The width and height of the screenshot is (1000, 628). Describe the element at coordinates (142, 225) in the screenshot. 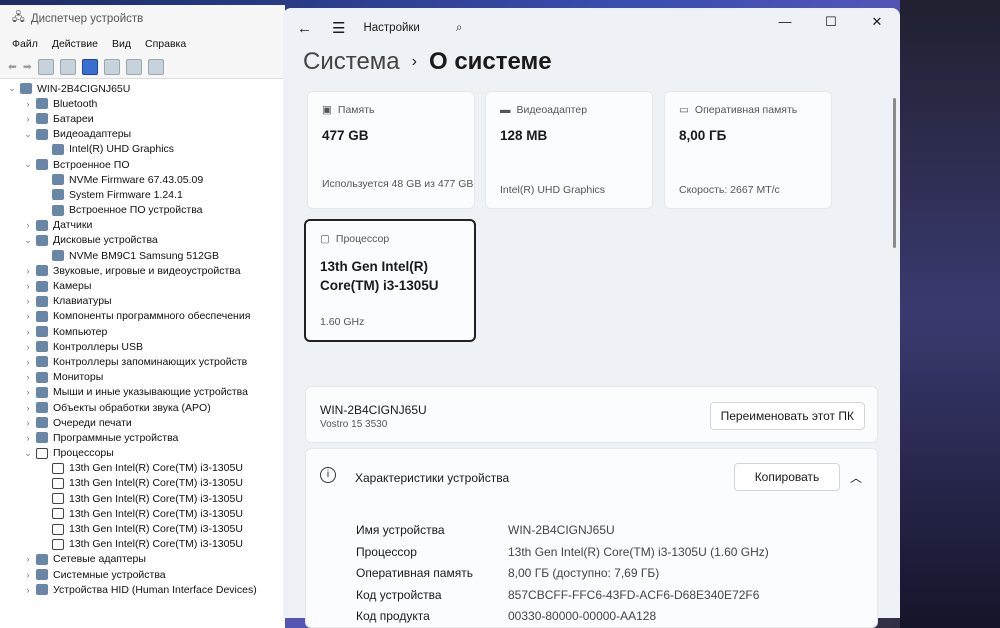

I see `tree-item: › Датчики` at that location.